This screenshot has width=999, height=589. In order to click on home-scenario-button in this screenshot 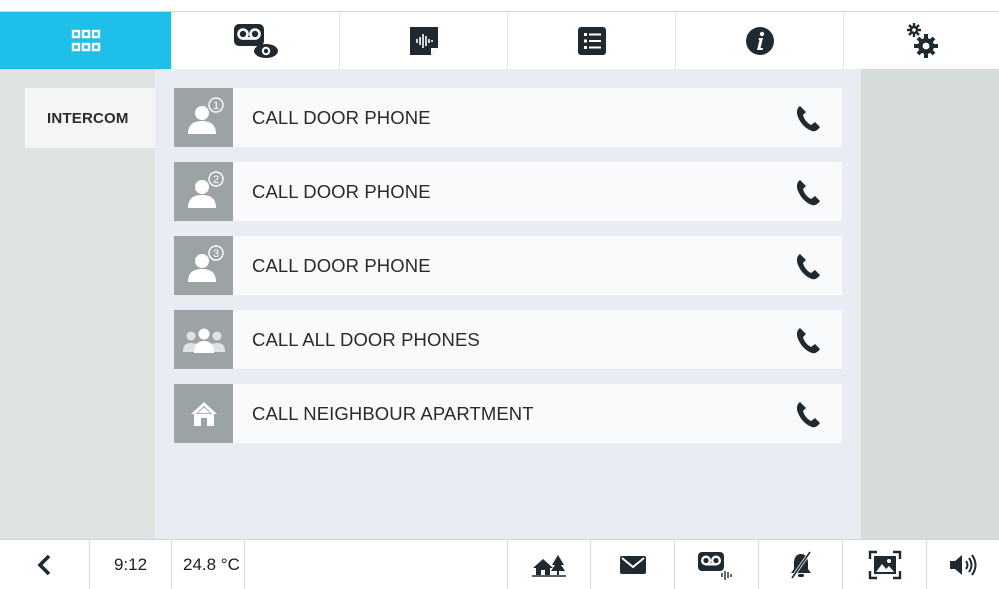, I will do `click(549, 564)`.